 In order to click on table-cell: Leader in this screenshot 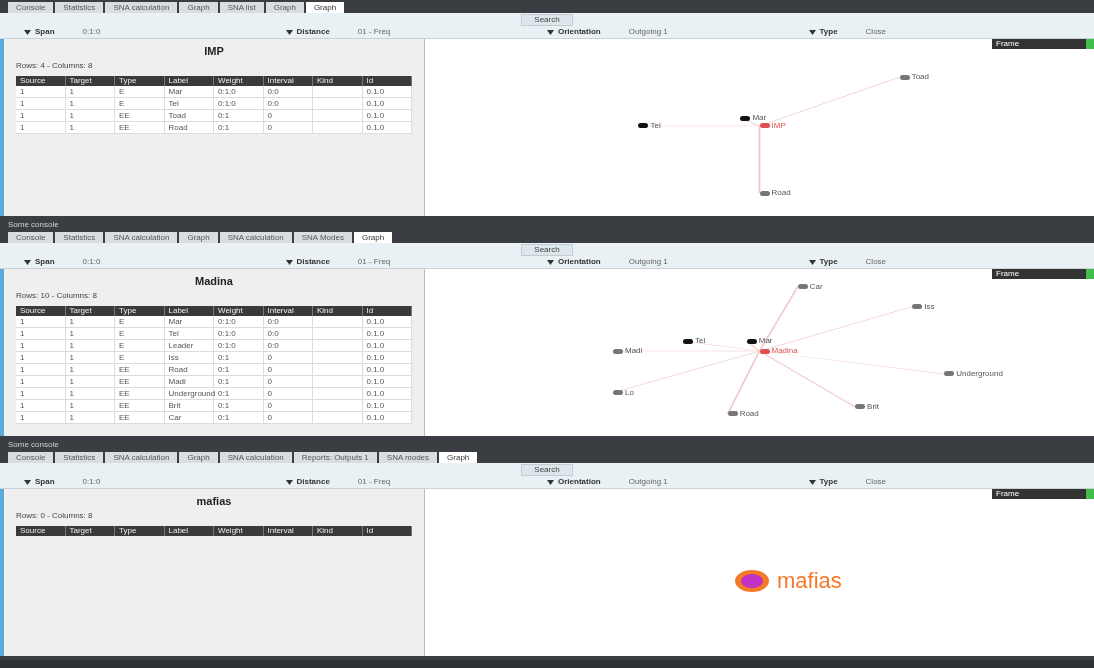, I will do `click(189, 345)`.